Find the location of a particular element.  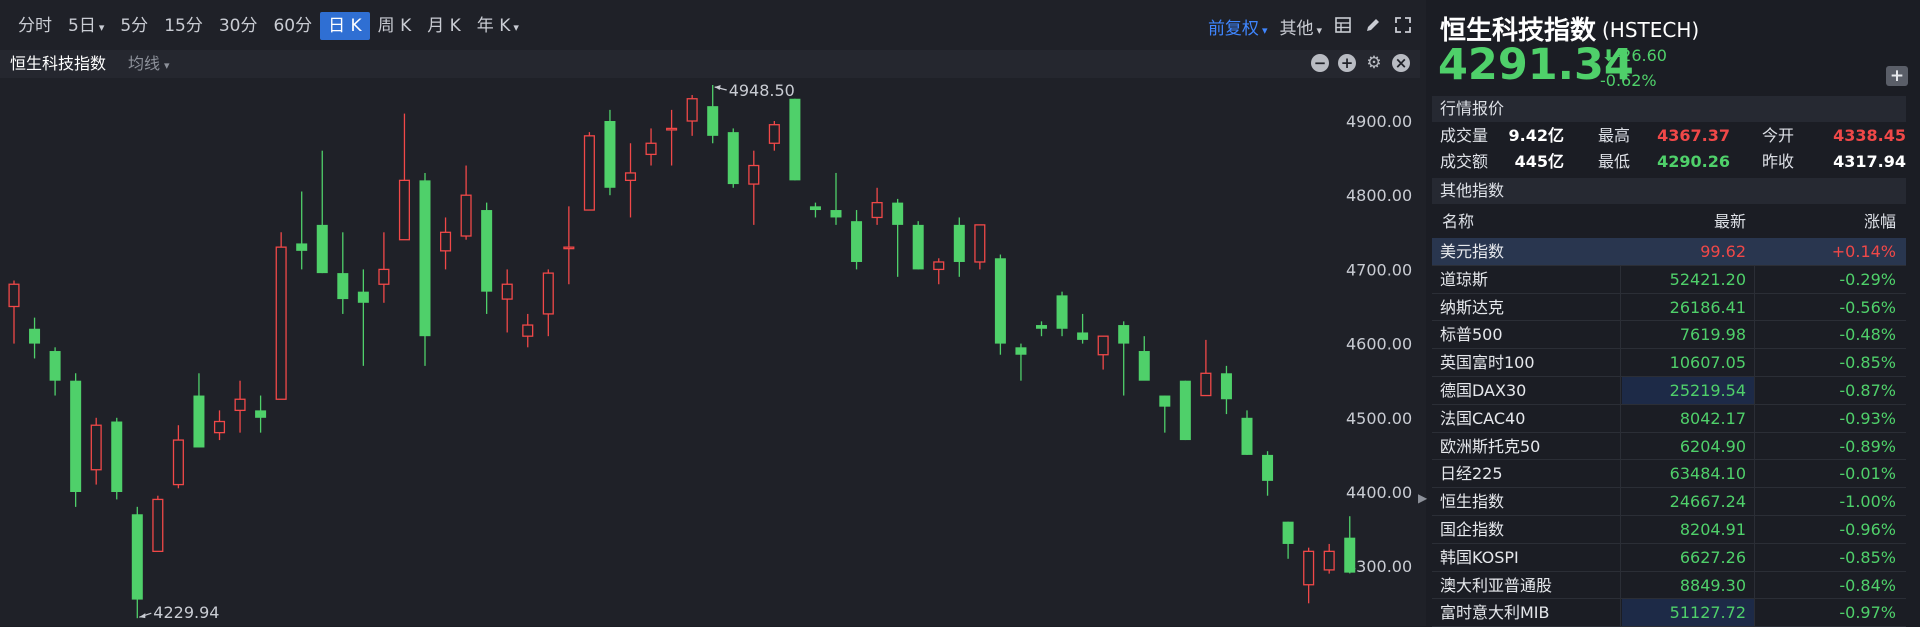

tab-daily-k: 日 K is located at coordinates (345, 26).